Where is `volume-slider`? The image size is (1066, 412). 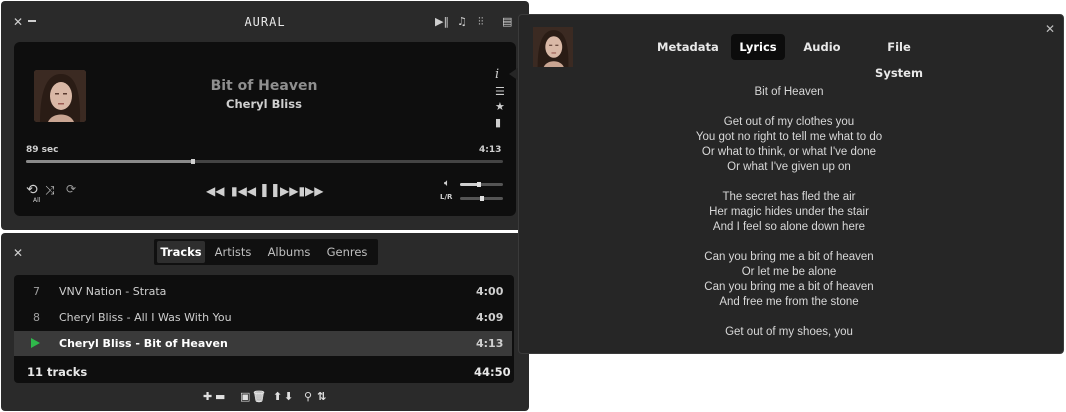
volume-slider is located at coordinates (481, 184).